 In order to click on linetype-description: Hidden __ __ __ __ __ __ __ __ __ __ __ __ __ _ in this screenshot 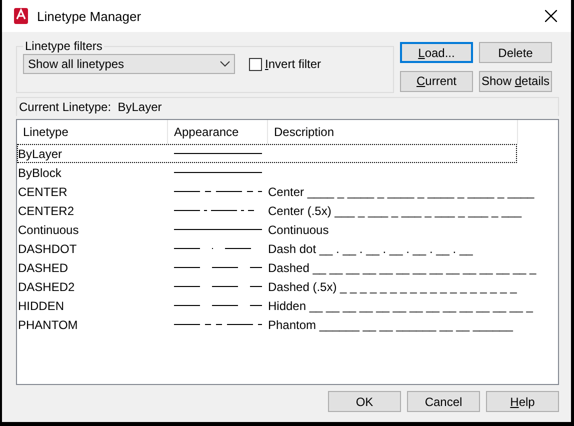, I will do `click(400, 305)`.